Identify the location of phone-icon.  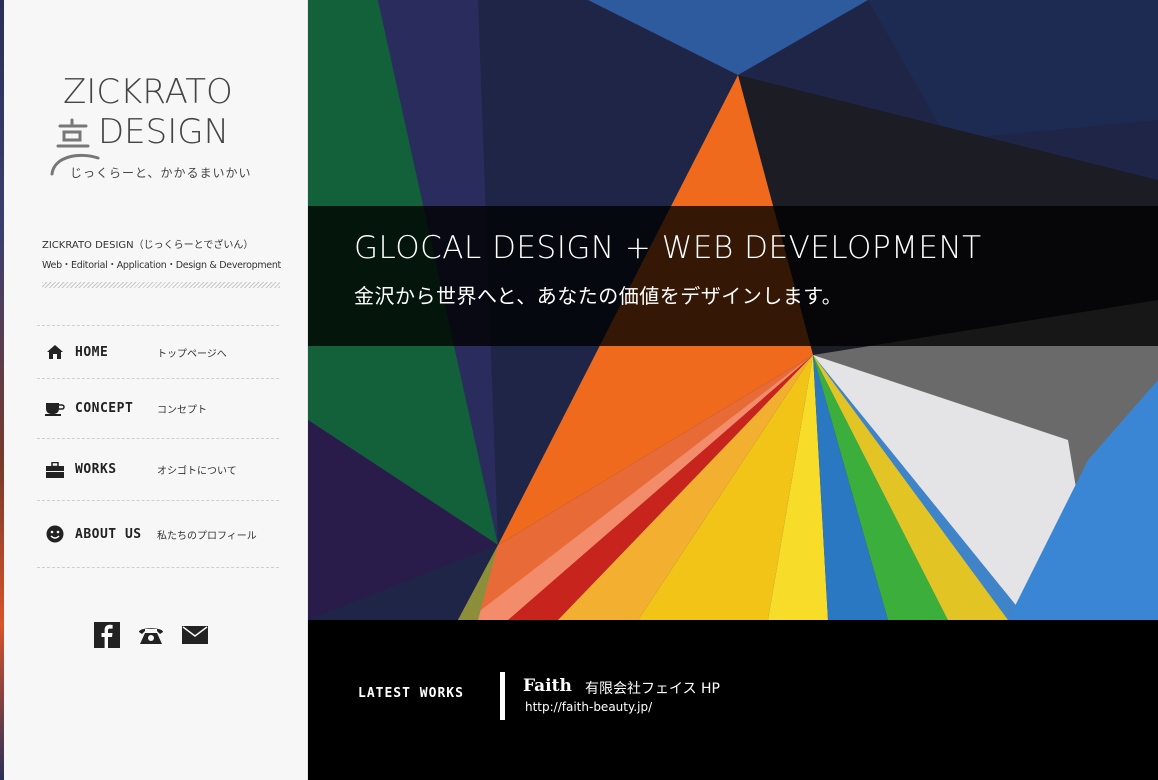
(151, 635).